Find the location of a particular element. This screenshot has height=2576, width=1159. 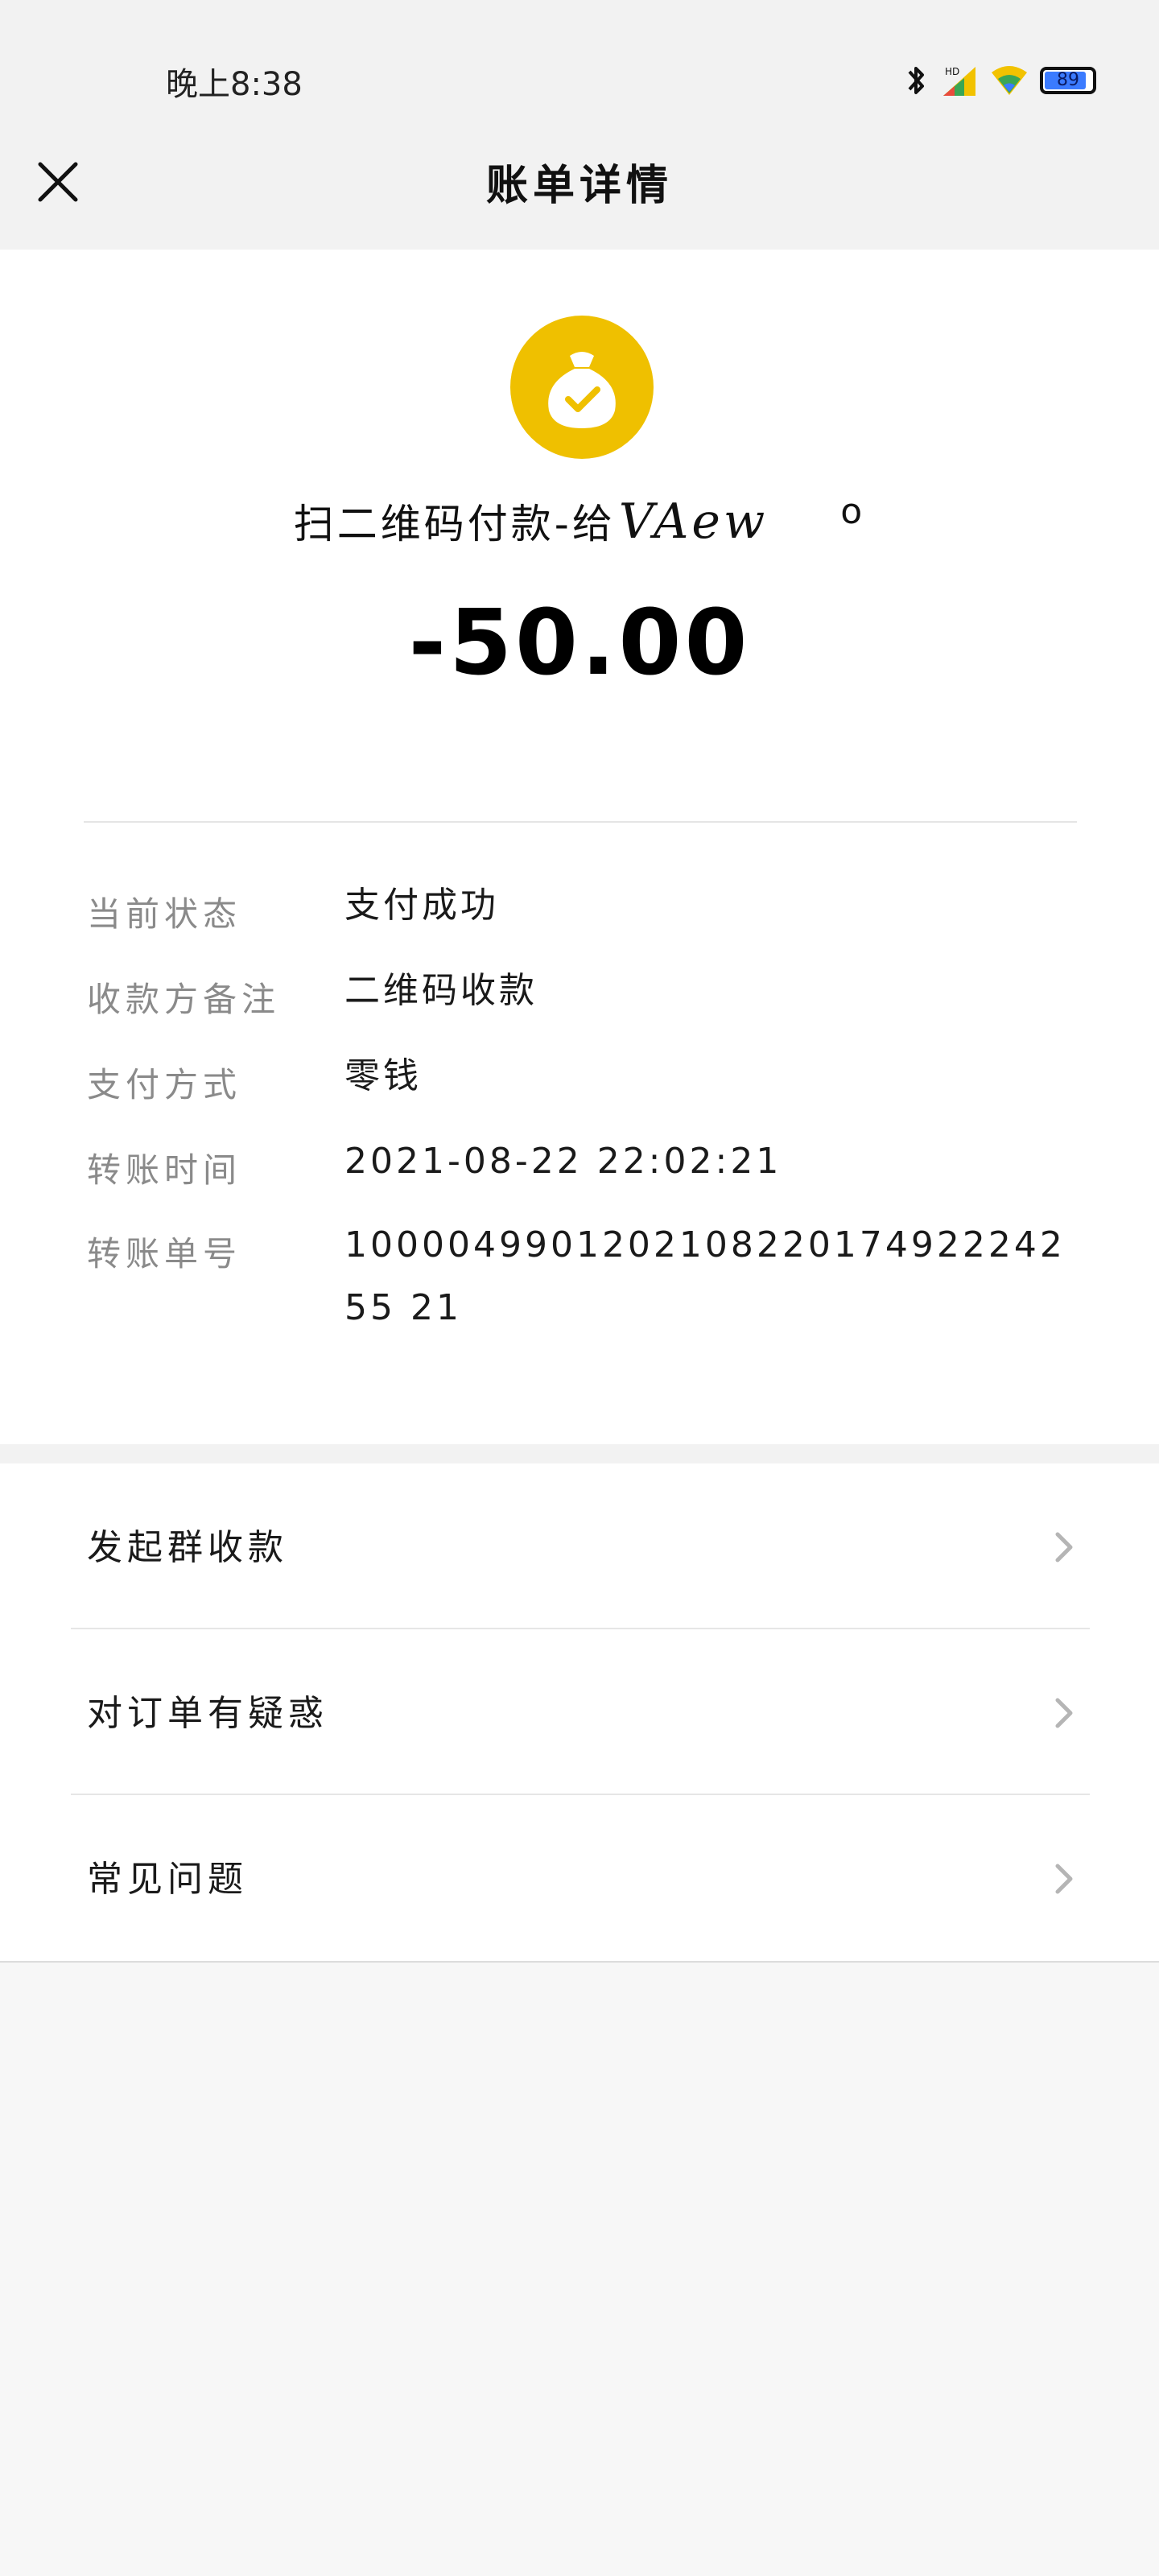

payee-description: 扫二维码付款-给VAew o is located at coordinates (579, 520).